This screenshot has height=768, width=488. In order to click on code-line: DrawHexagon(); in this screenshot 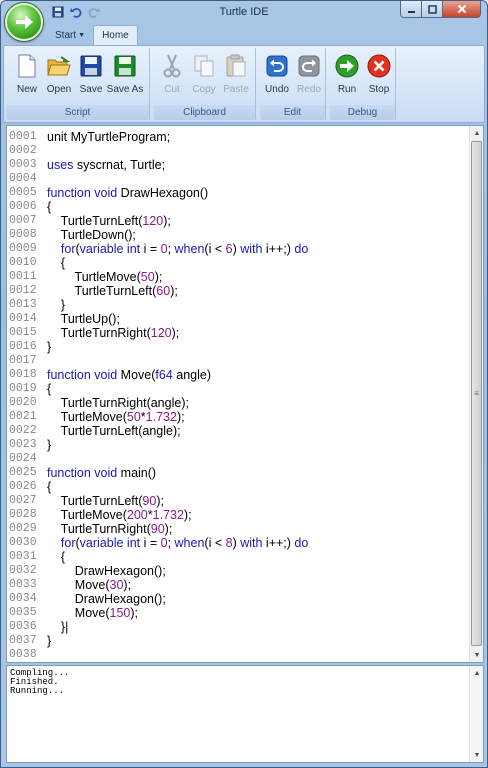, I will do `click(106, 571)`.